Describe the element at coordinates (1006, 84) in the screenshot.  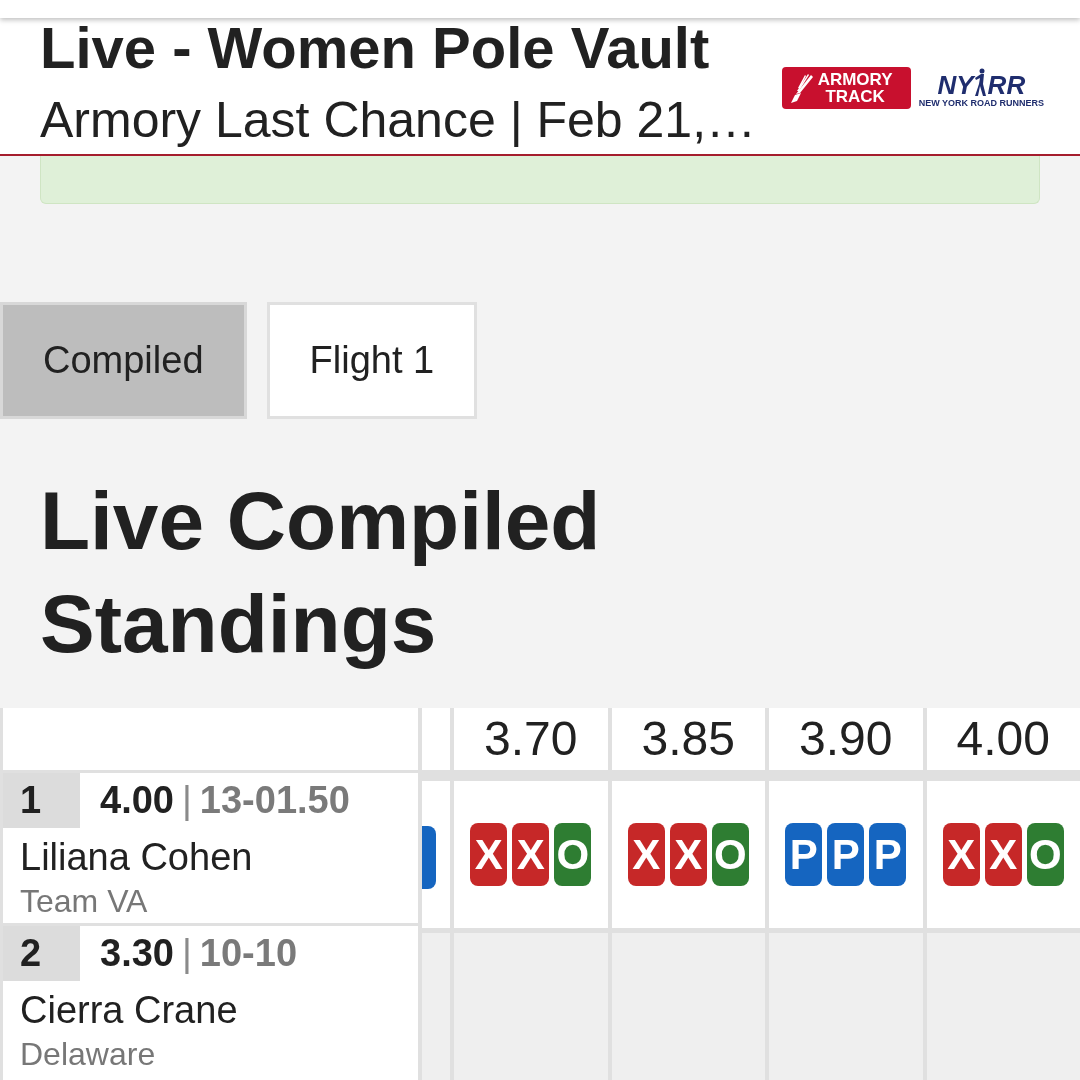
I see `logo-text: RR` at that location.